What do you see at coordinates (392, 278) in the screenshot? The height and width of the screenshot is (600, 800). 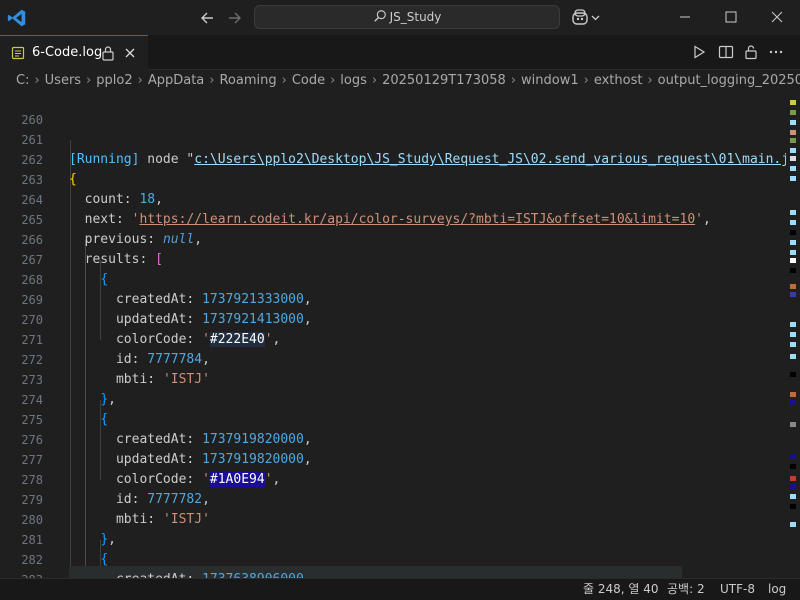 I see `code-line: 268 createdAt: 1737921333000,` at bounding box center [392, 278].